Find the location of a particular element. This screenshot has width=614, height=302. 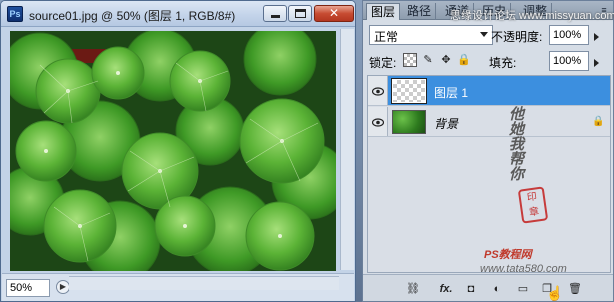

maximize-icon is located at coordinates (300, 13).